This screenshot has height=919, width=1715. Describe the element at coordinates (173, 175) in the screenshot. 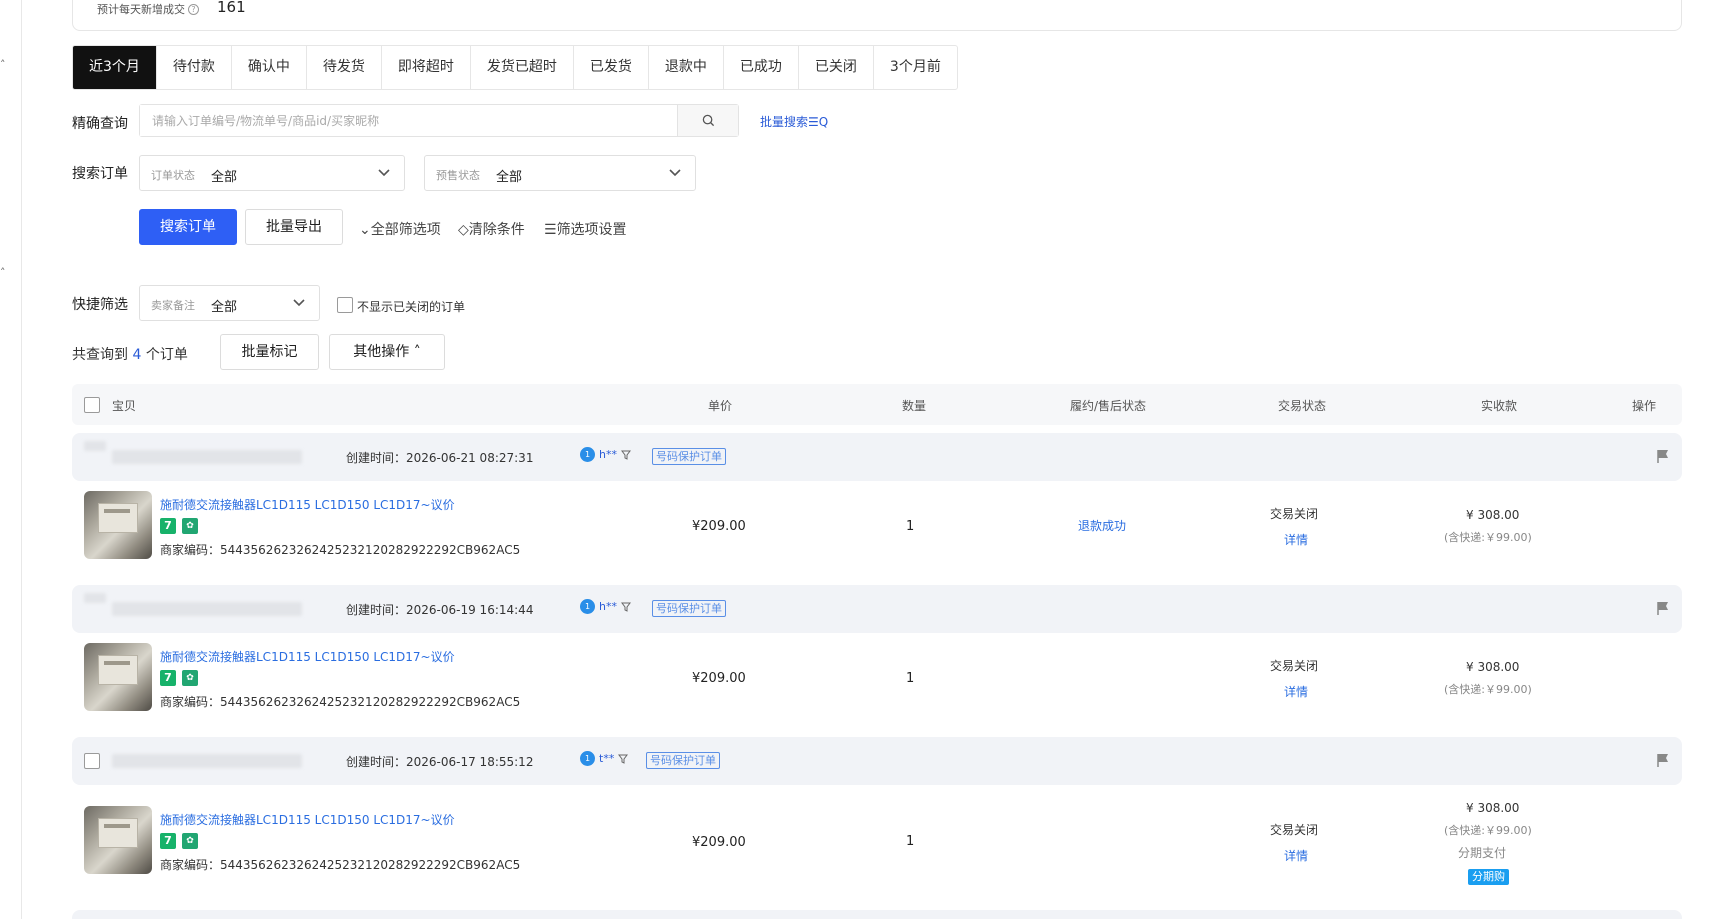

I see `order-status-prefix: 订单状态` at that location.